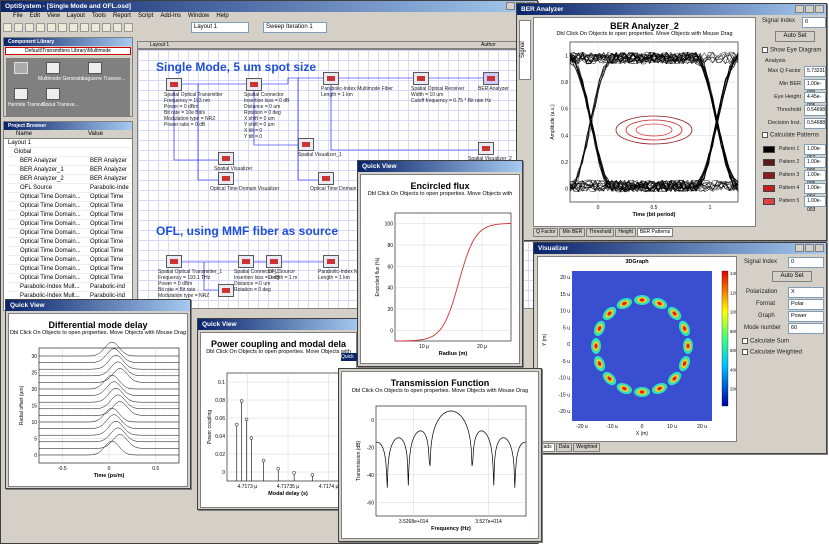 This screenshot has height=544, width=829. Describe the element at coordinates (220, 27) in the screenshot. I see `layout-select: Layout 1` at that location.